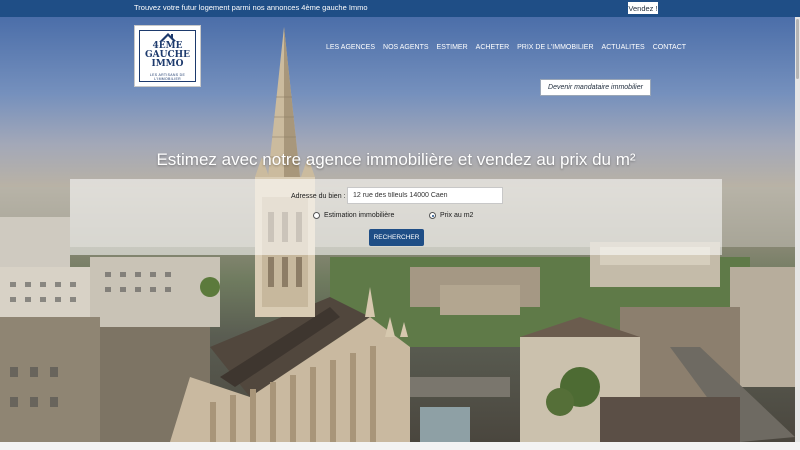 This screenshot has width=800, height=450. Describe the element at coordinates (396, 237) in the screenshot. I see `search-button: RECHERCHER` at that location.